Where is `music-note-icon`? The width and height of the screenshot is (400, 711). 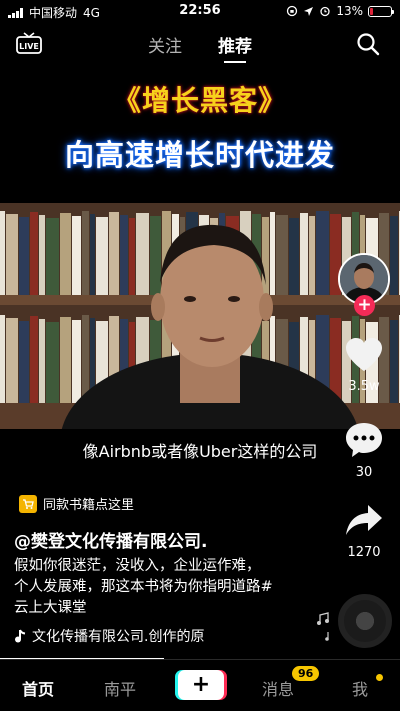 music-note-icon is located at coordinates (20, 636).